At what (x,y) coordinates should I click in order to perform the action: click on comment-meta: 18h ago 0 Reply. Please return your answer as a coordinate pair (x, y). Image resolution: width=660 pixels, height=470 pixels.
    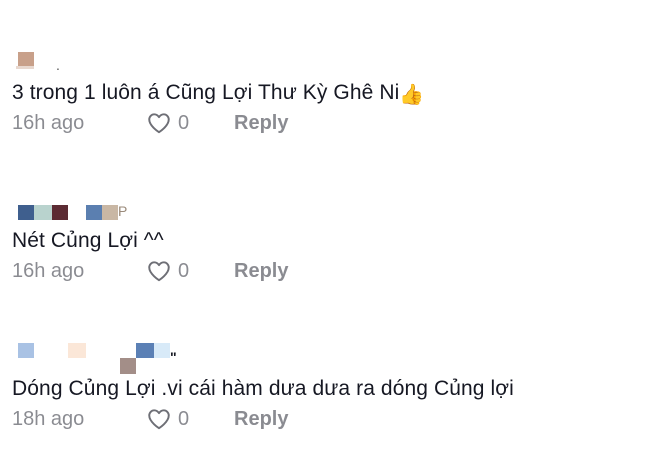
    Looking at the image, I should click on (332, 419).